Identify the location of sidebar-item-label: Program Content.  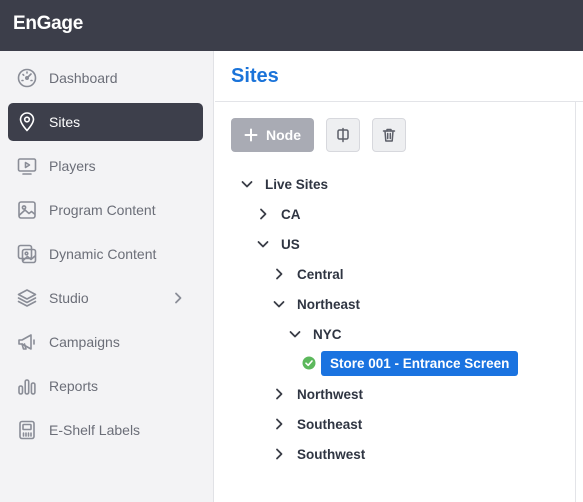
(102, 210).